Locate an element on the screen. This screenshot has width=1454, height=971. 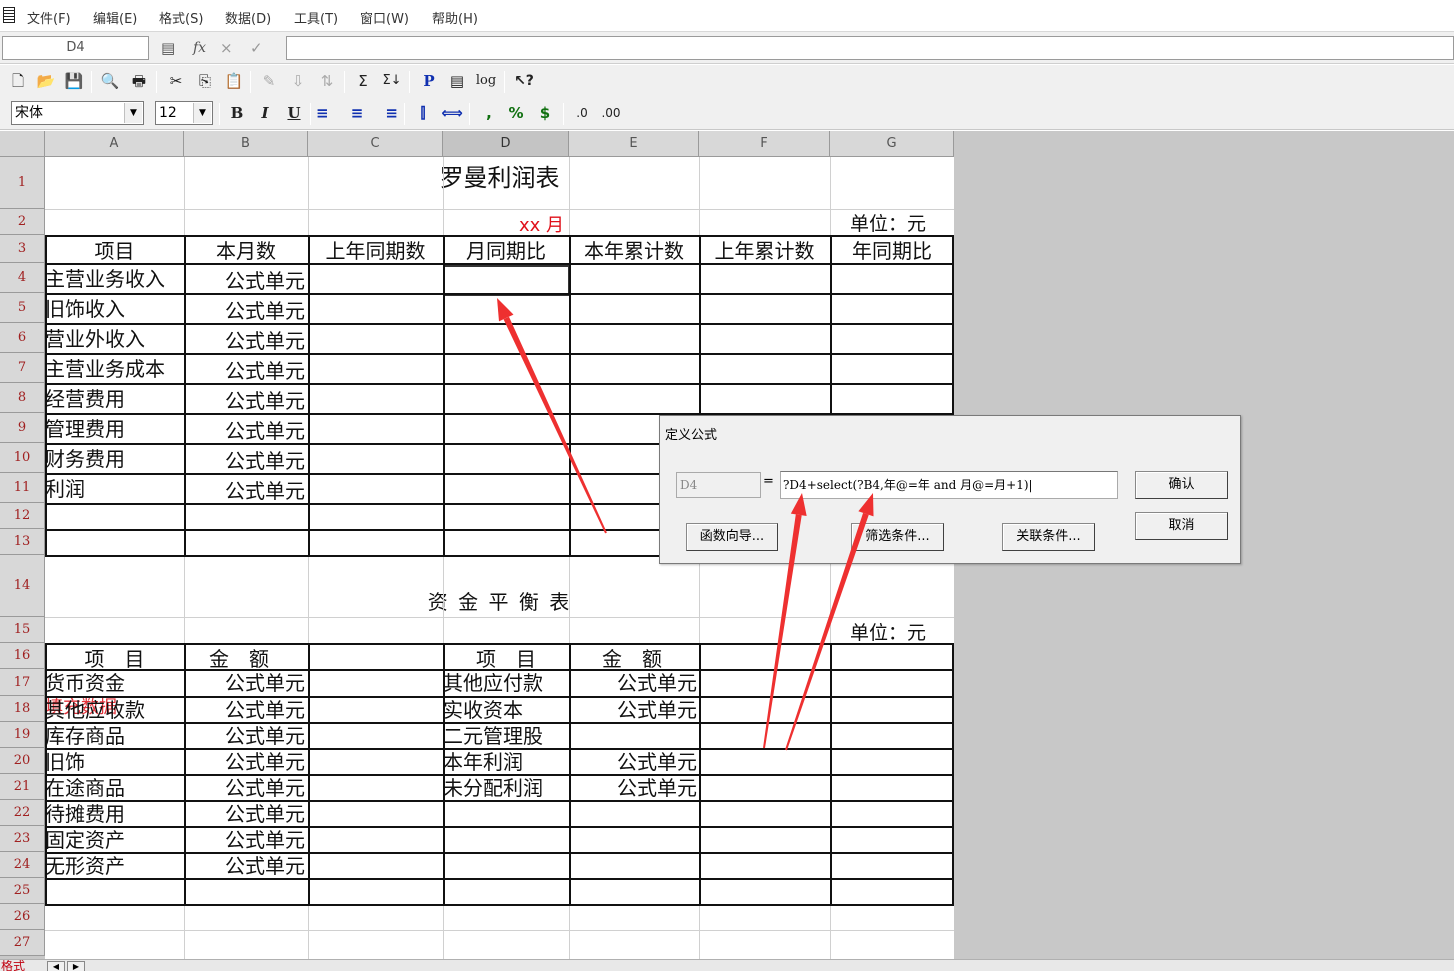
column-header-a: A is located at coordinates (114, 144).